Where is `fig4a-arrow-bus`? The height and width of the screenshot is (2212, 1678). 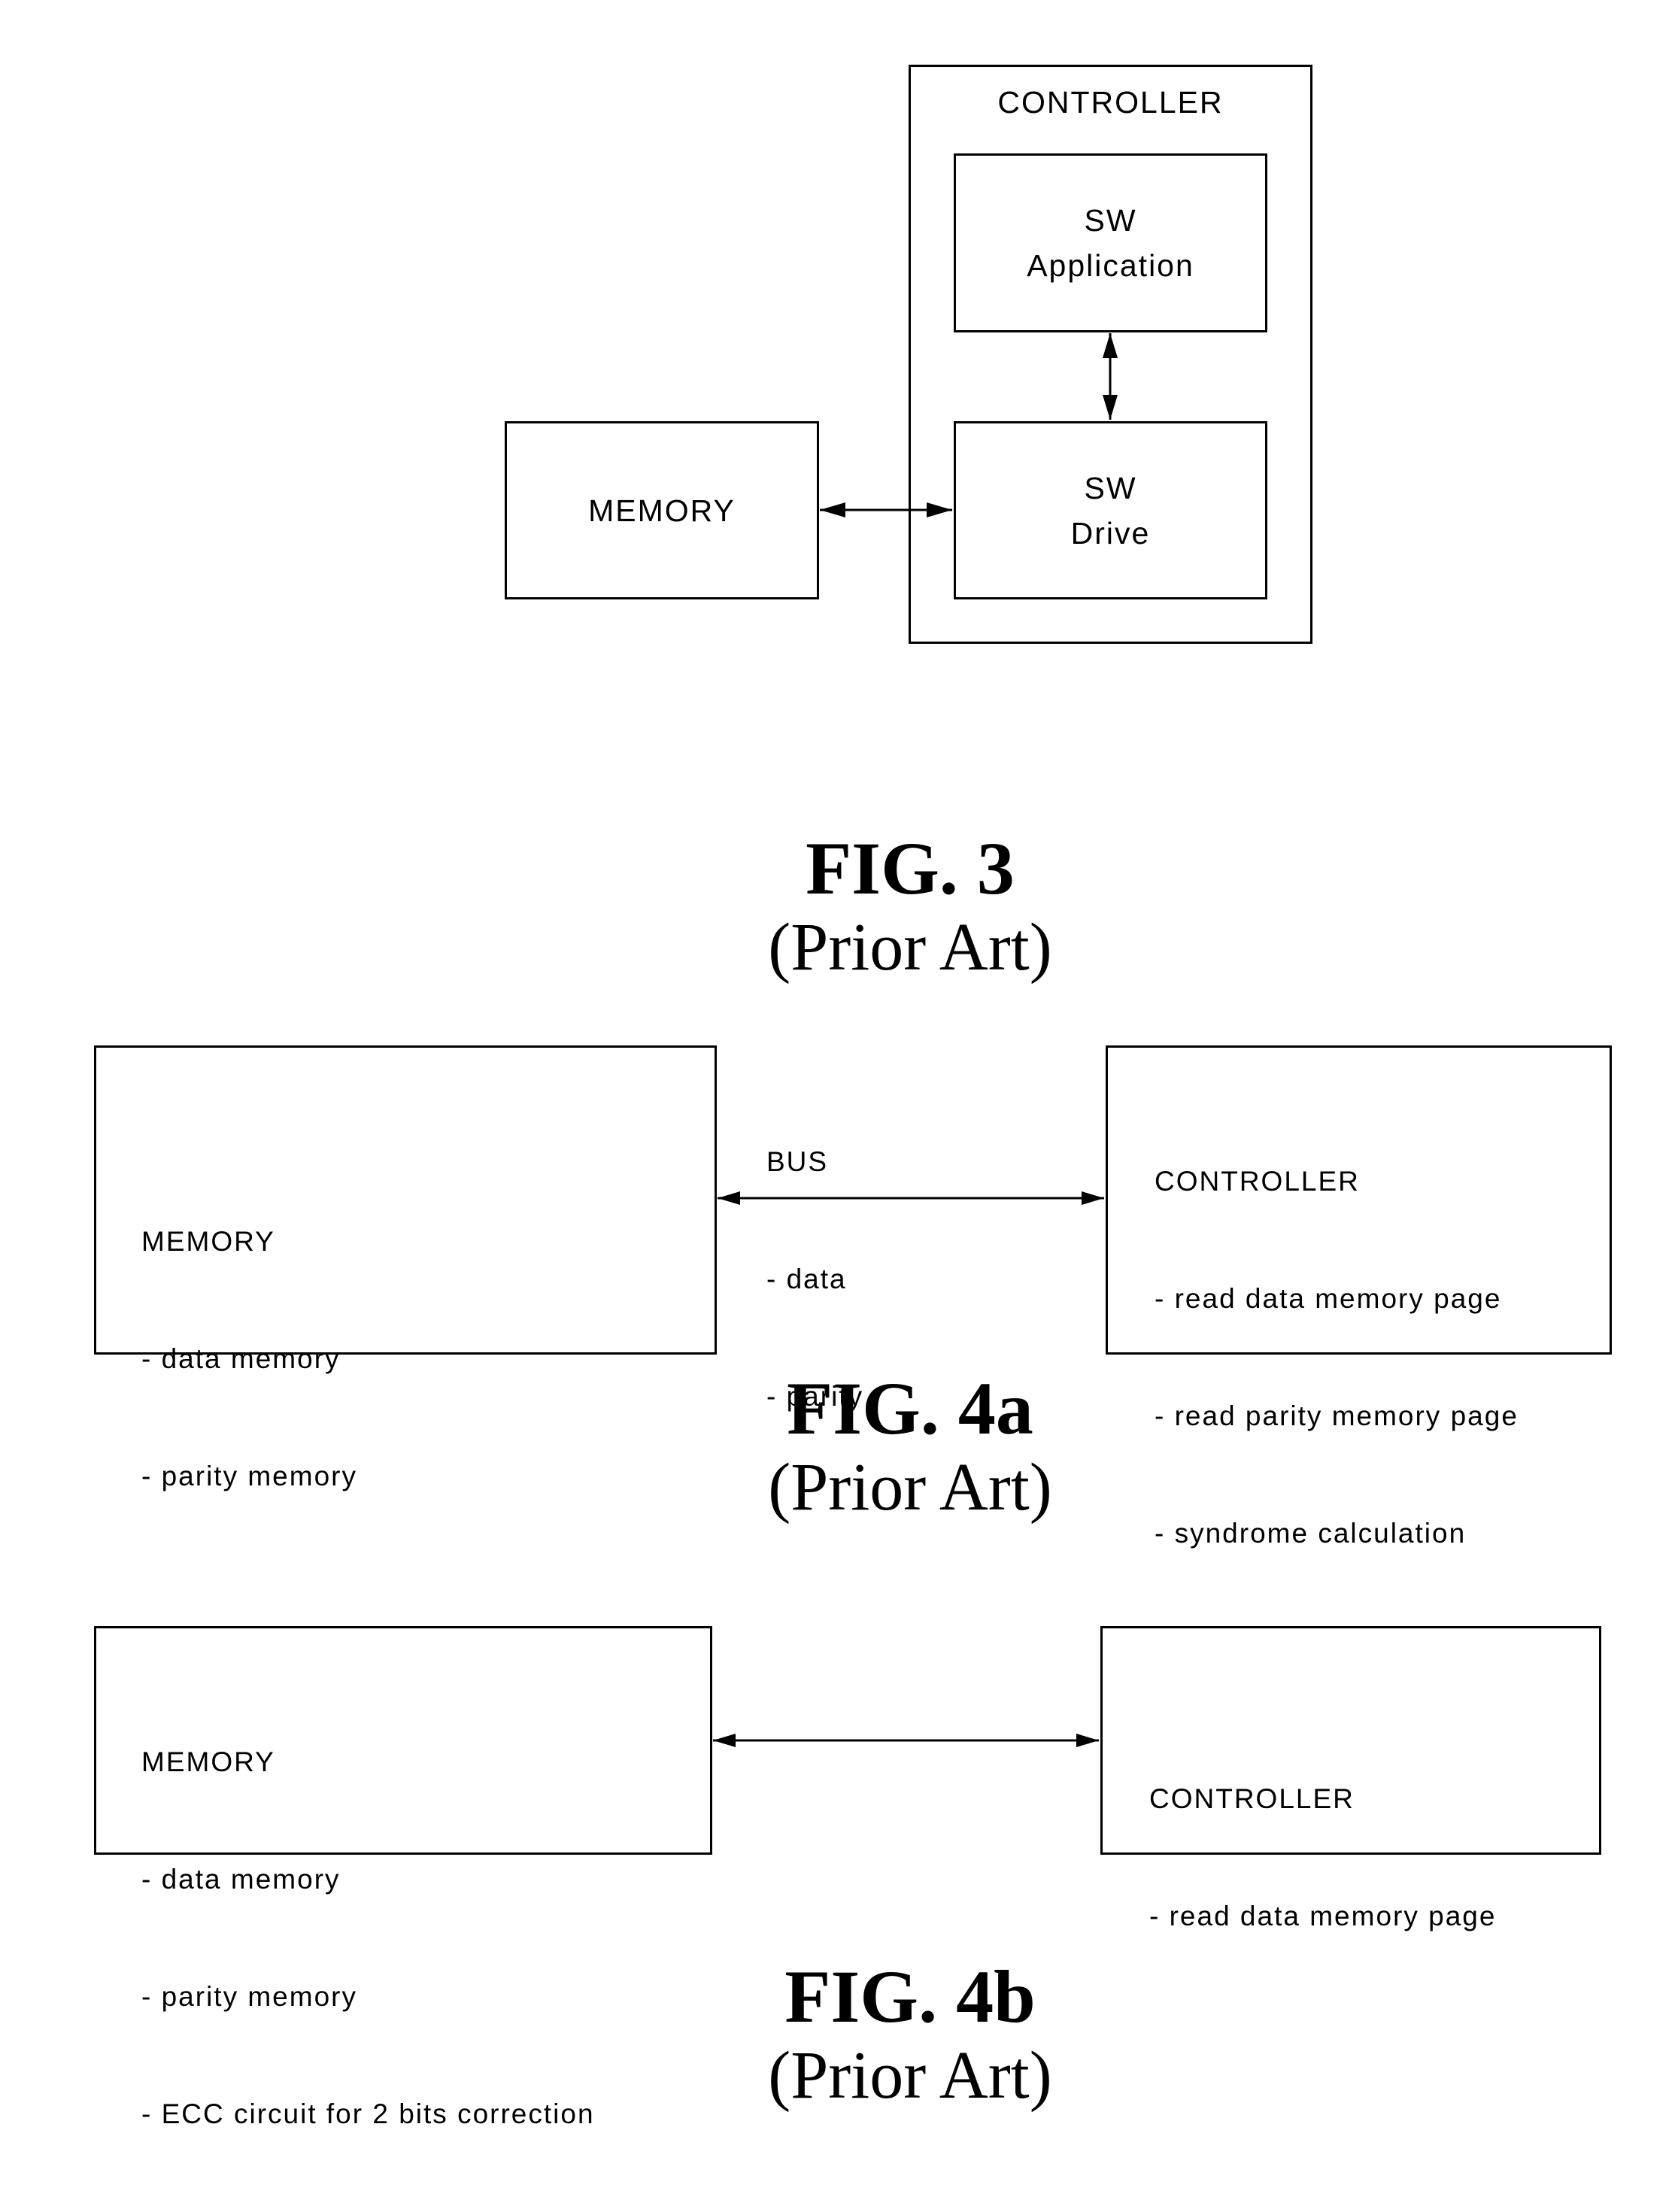 fig4a-arrow-bus is located at coordinates (911, 1198).